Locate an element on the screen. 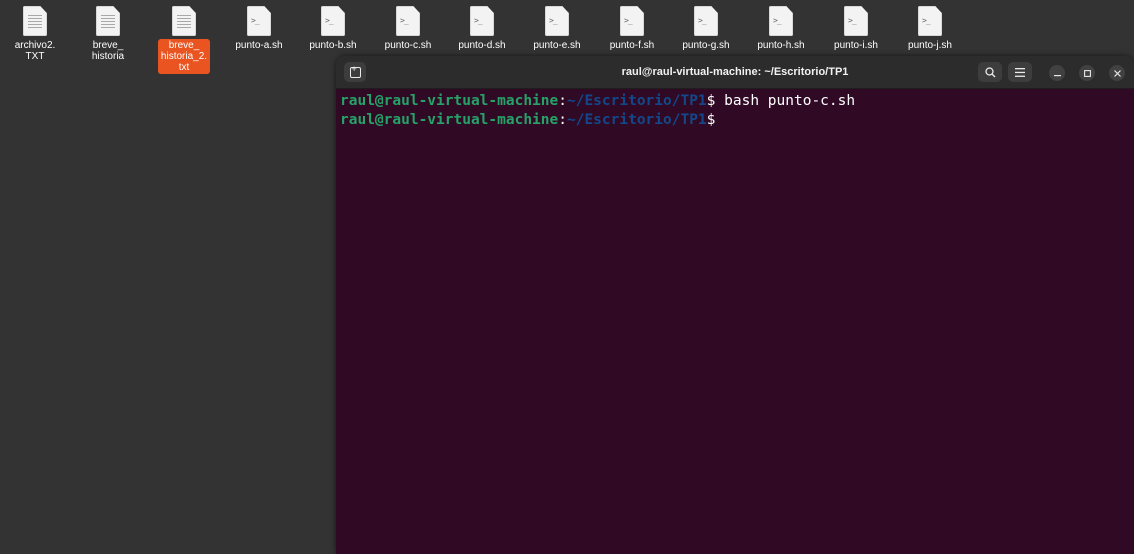  file-label: breve_ historia_2. txt is located at coordinates (184, 56).